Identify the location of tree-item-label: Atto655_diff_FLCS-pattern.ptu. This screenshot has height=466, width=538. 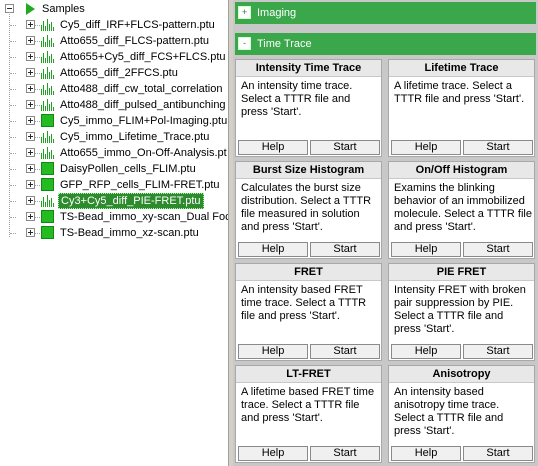
(135, 41).